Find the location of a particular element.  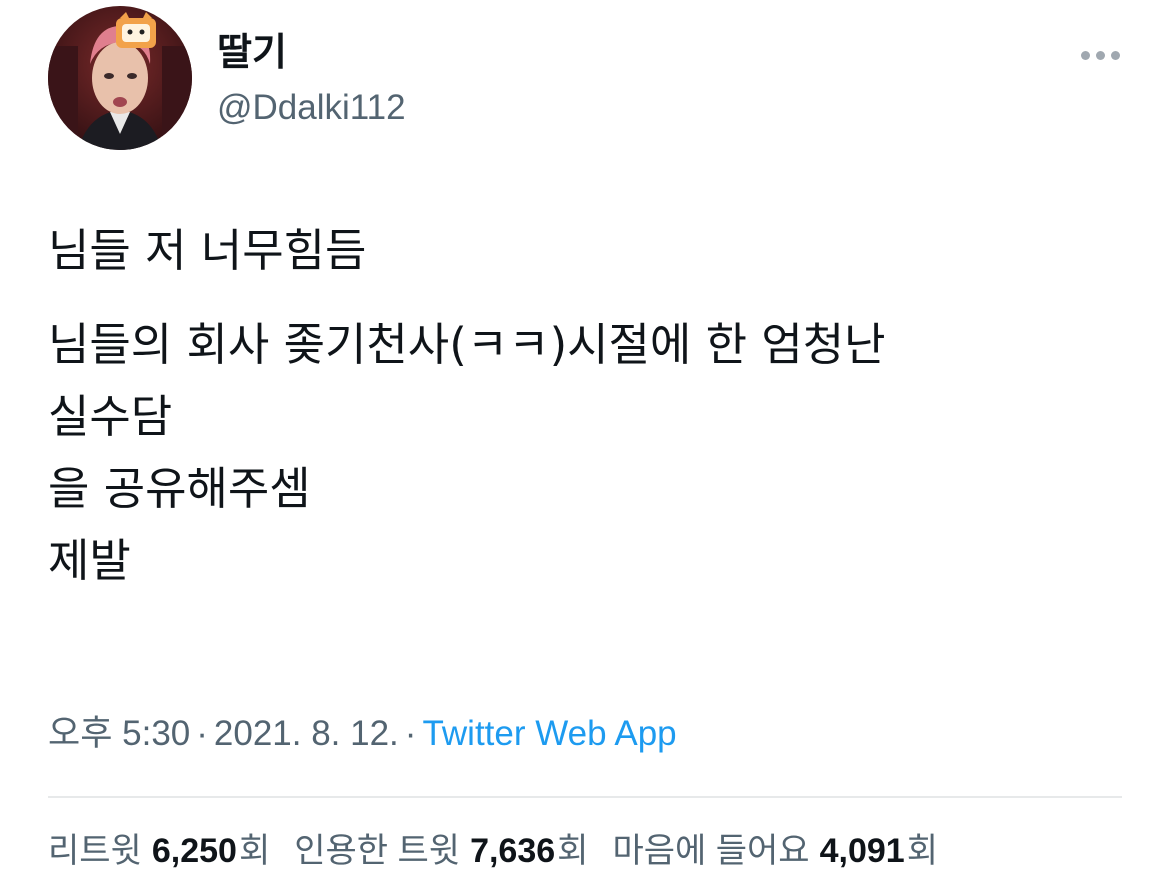

tweet-line: 님들 저 너무힘듬 is located at coordinates (207, 250).